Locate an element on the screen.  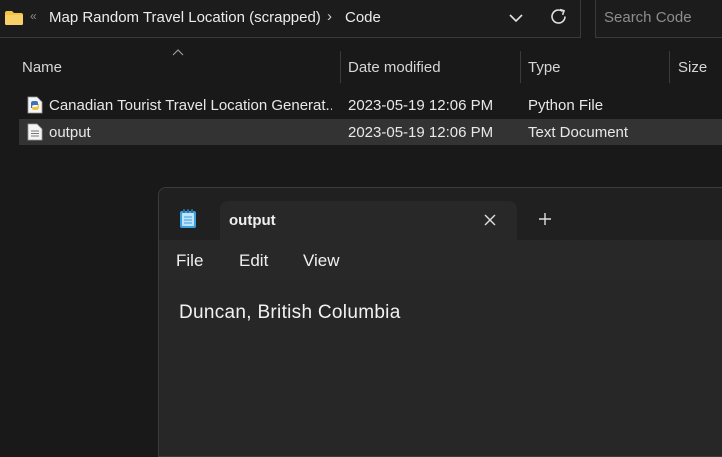
menu-edit: Edit is located at coordinates (253, 261).